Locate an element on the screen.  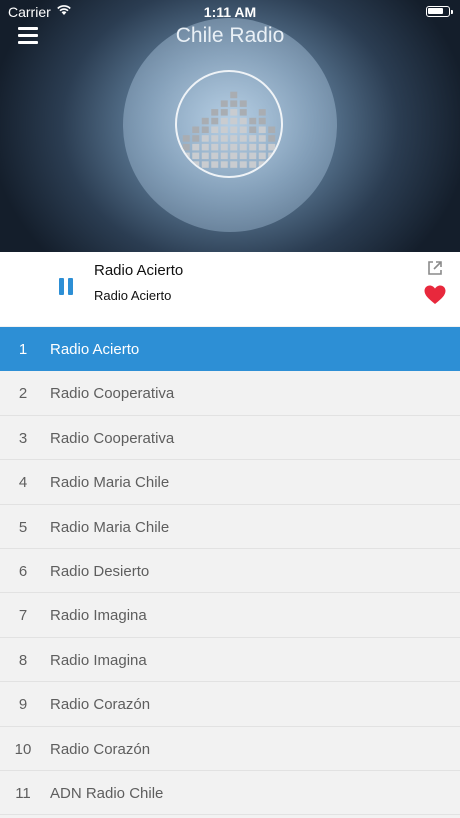
station-number: 5 is located at coordinates (23, 527).